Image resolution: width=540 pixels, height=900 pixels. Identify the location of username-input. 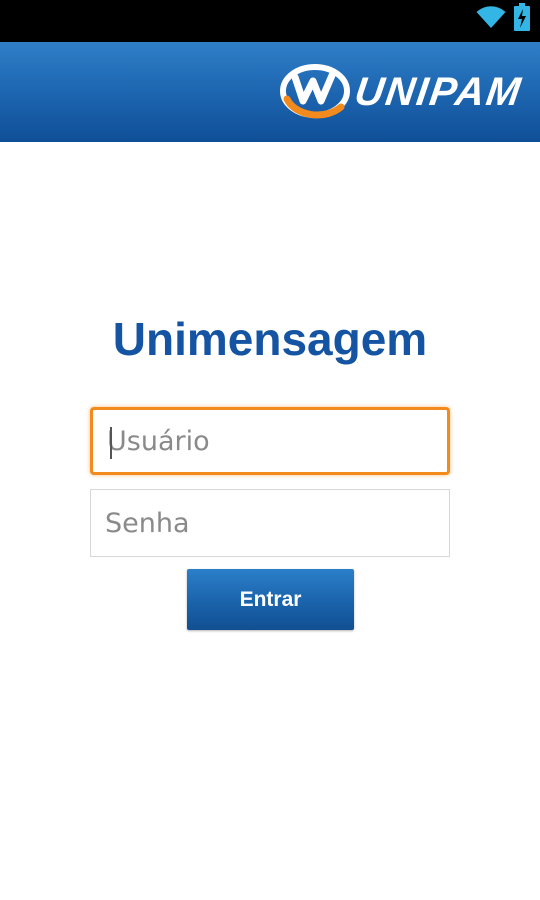
(270, 441).